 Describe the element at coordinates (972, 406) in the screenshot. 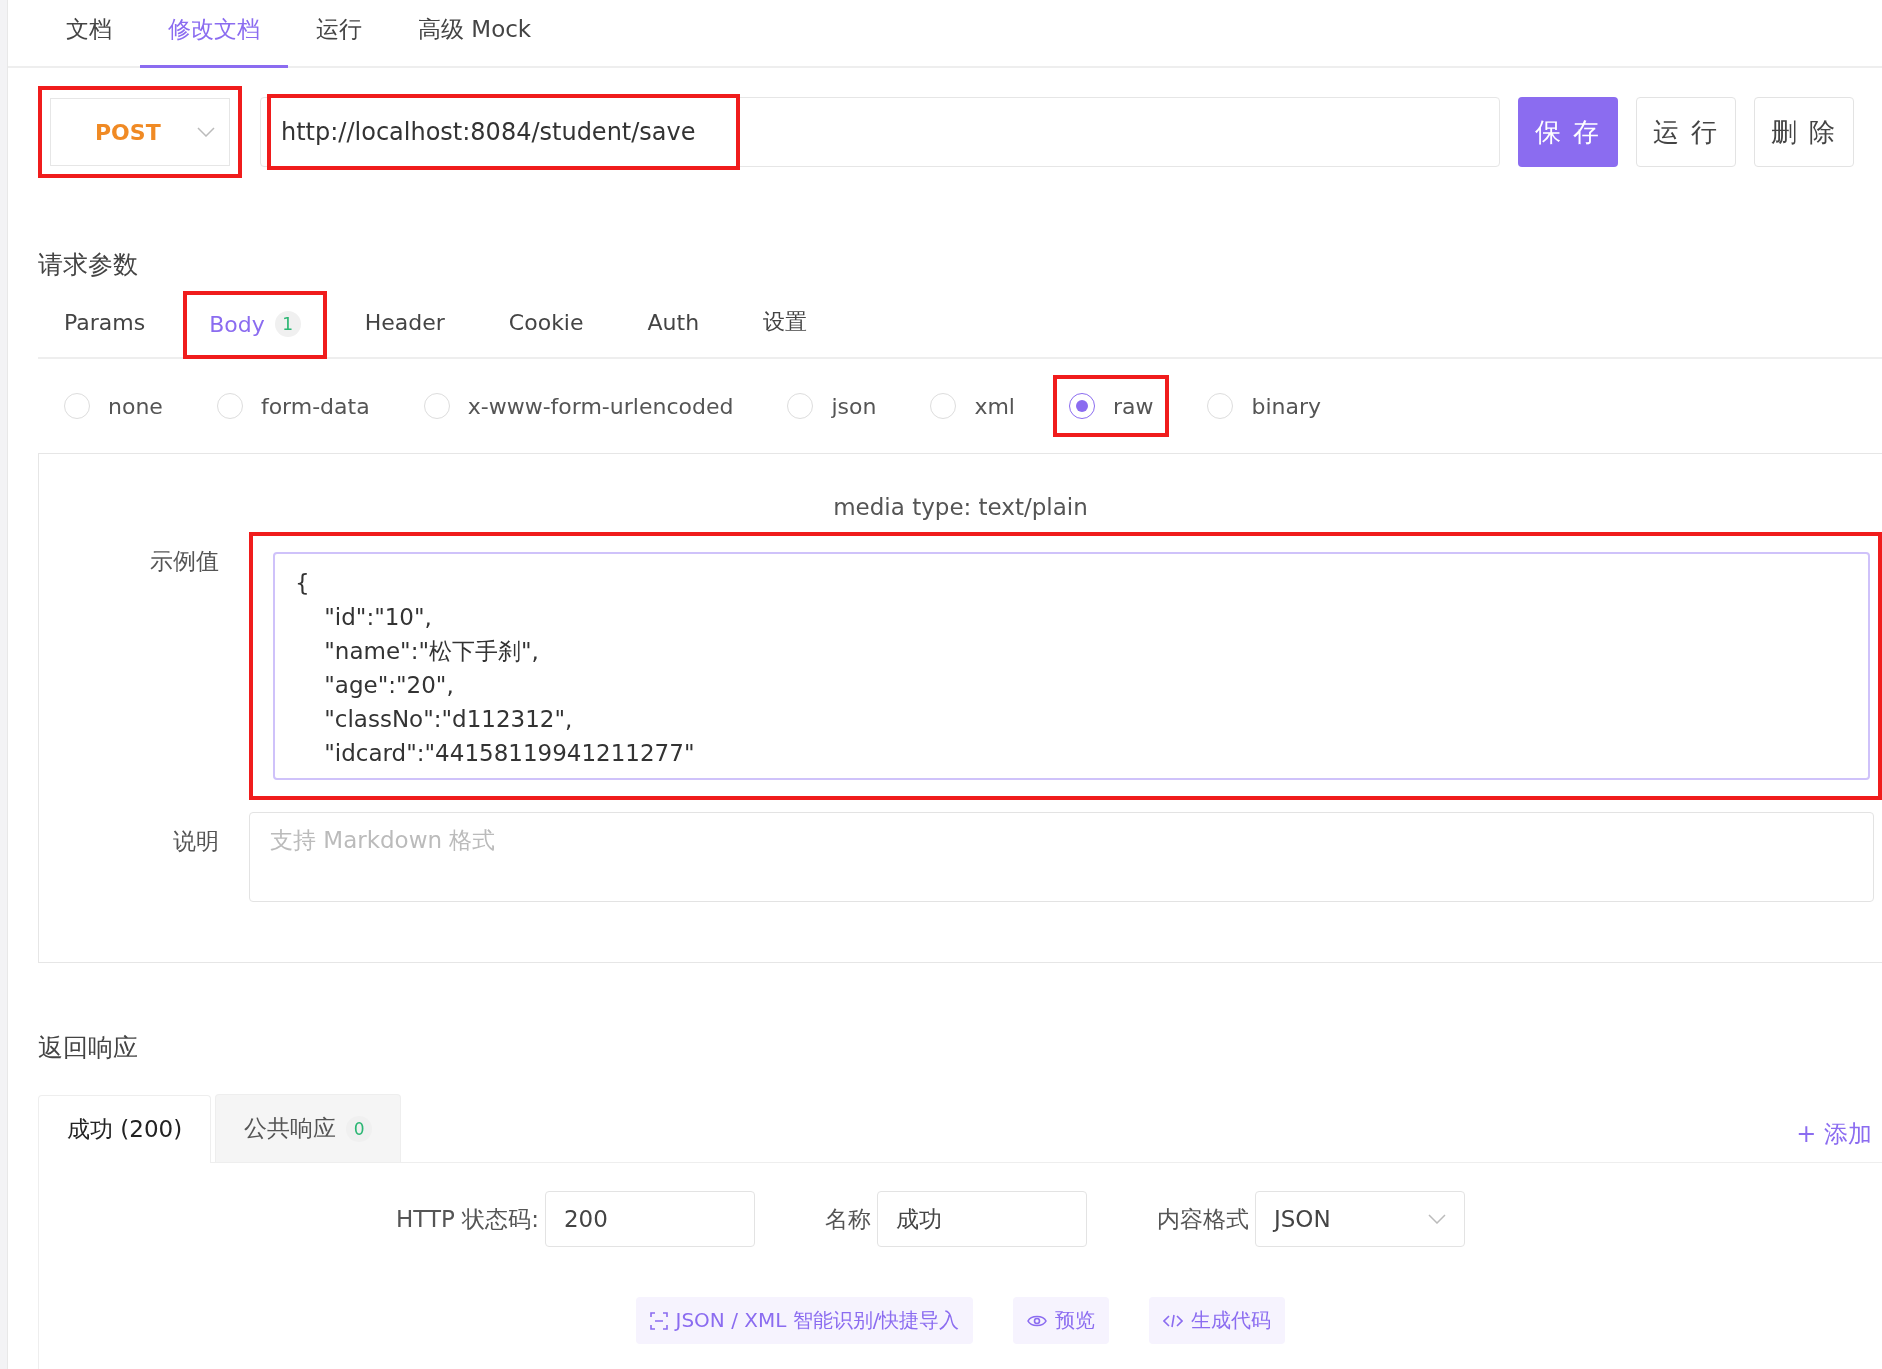

I see `radio-option: xml` at that location.